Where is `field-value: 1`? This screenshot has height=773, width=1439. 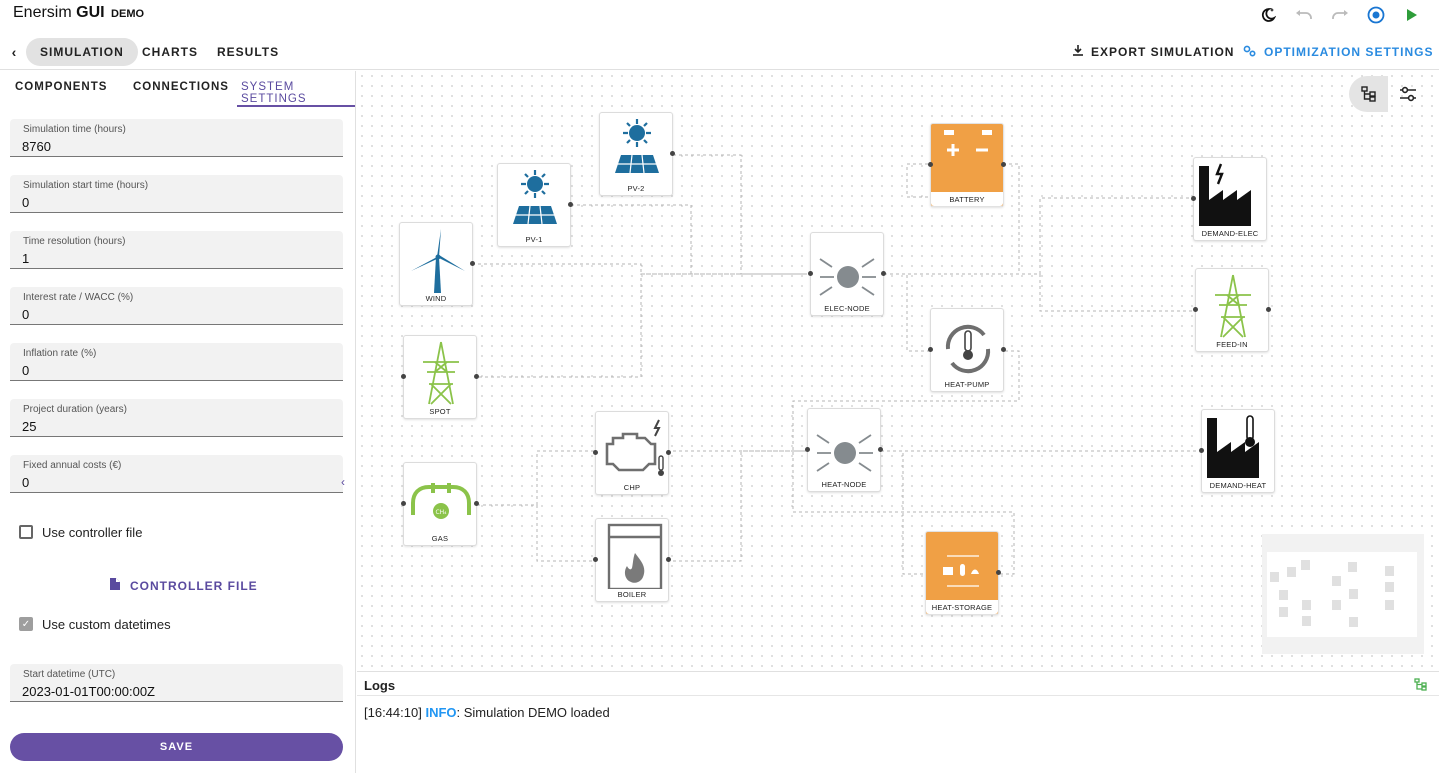 field-value: 1 is located at coordinates (25, 258).